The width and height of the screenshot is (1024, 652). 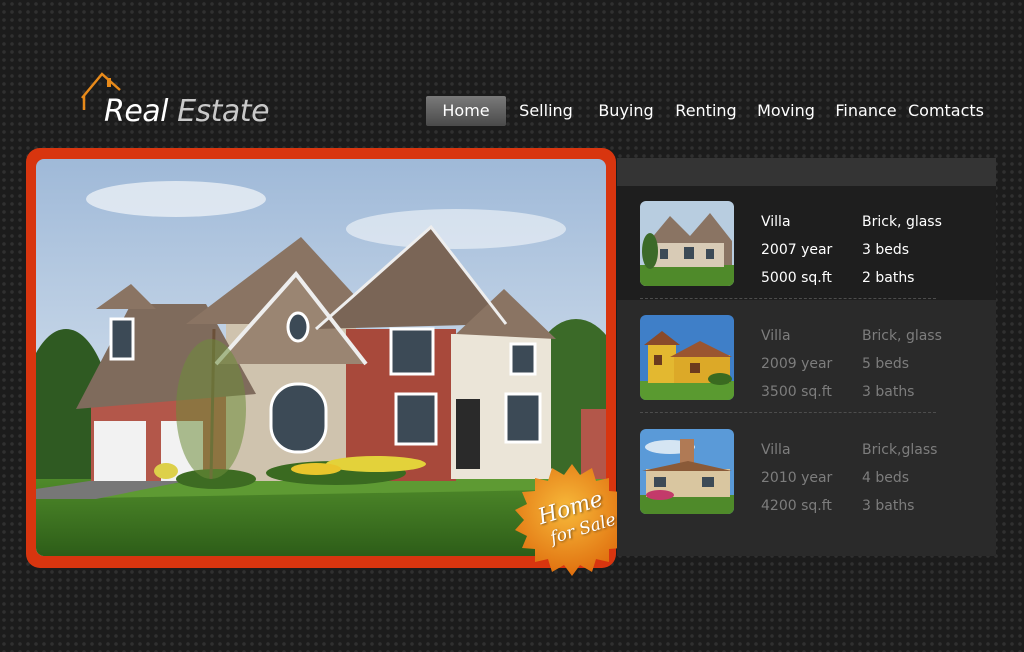 I want to click on listing-material: Brick,glass, so click(x=900, y=450).